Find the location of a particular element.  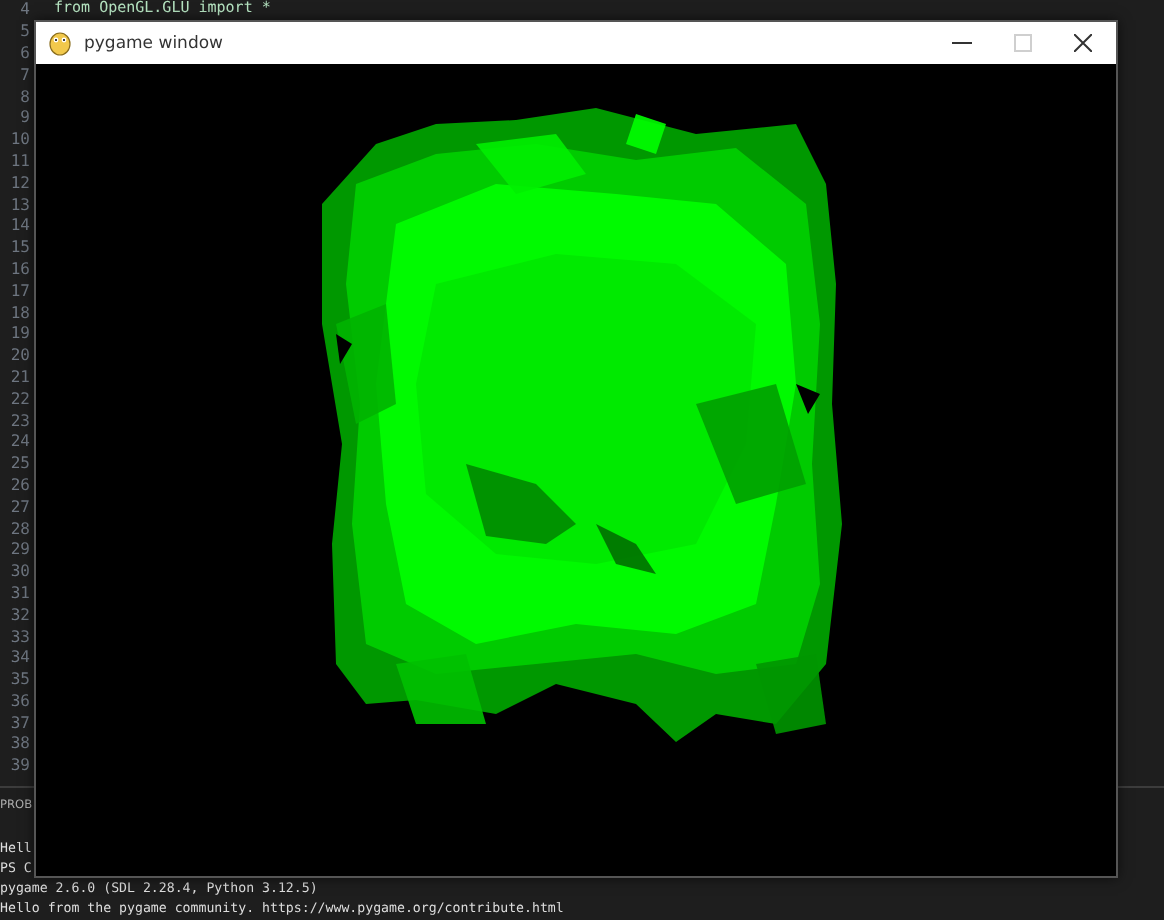

line-number: 26 is located at coordinates (19, 485).